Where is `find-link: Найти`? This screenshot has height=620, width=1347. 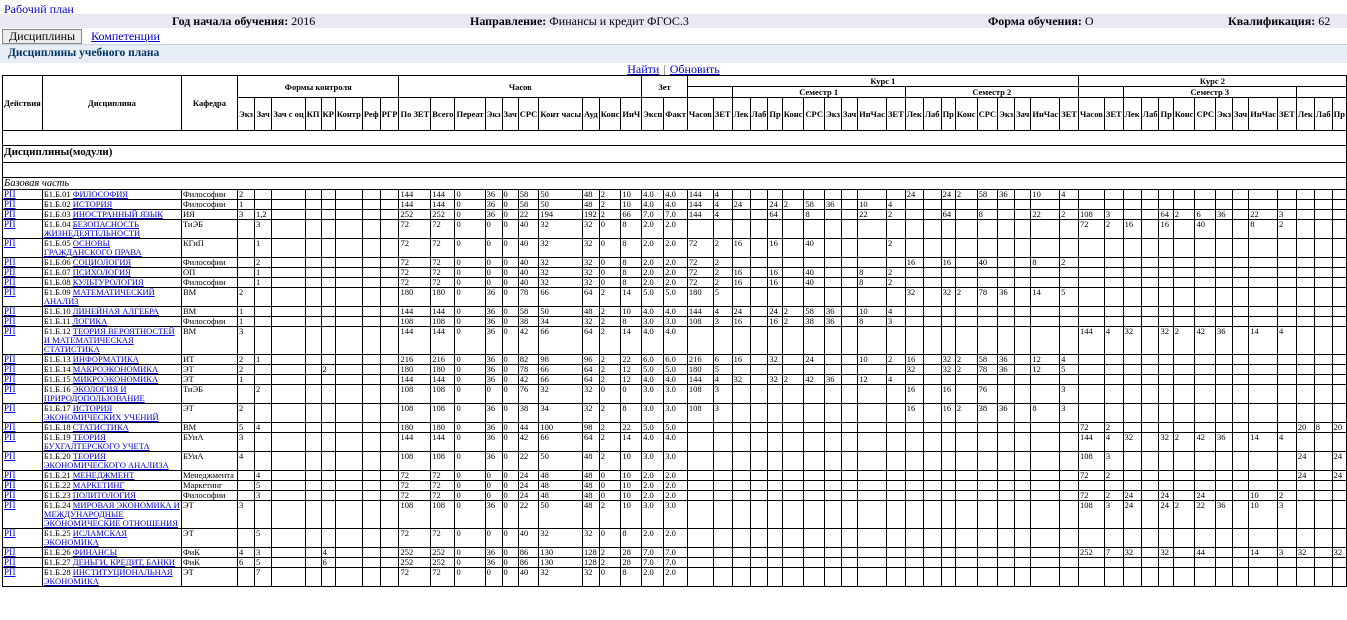
find-link: Найти is located at coordinates (643, 69).